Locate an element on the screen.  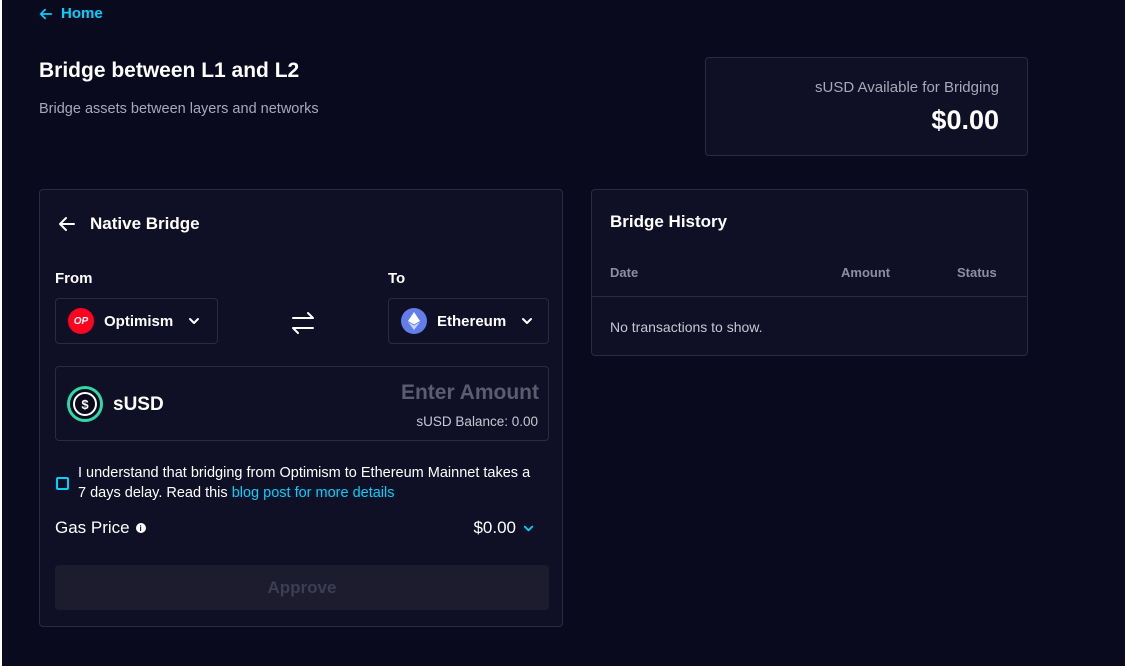
token-balance: sUSD Balance: 0.00 is located at coordinates (477, 421).